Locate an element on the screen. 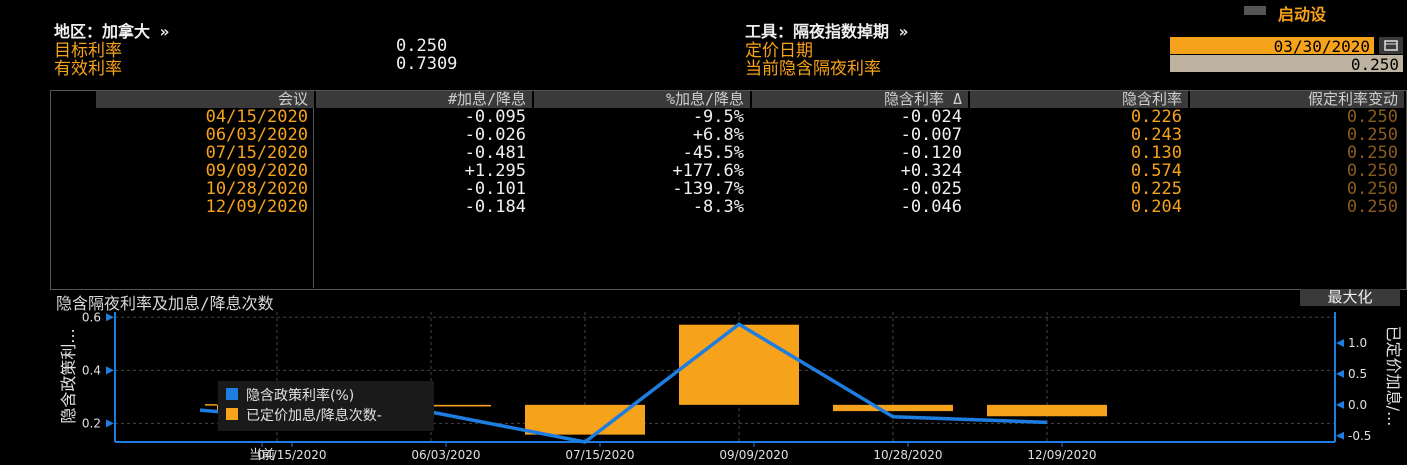 The height and width of the screenshot is (465, 1407). column-header-meeting: 会议 is located at coordinates (205, 99).